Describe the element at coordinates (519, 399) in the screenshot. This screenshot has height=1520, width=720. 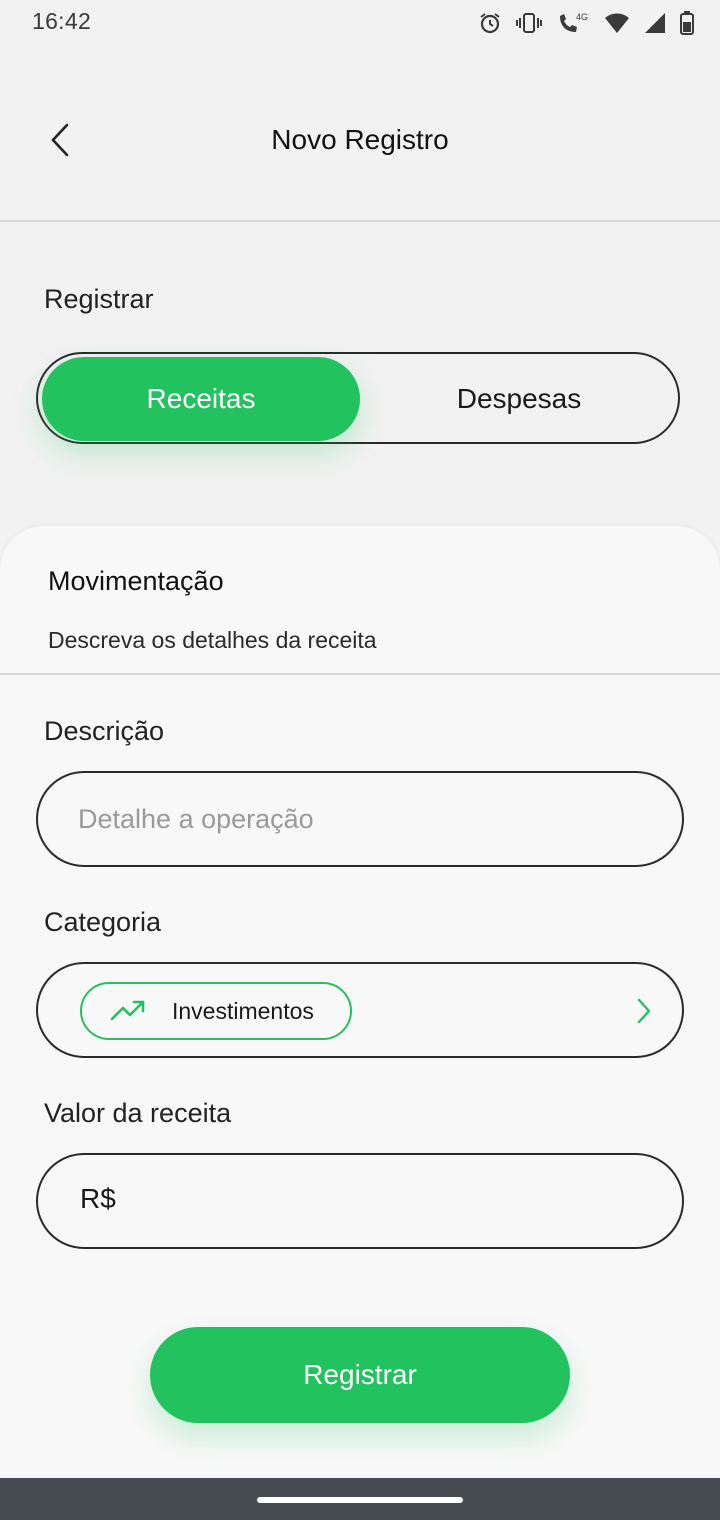
I see `tab-despesas: Despesas` at that location.